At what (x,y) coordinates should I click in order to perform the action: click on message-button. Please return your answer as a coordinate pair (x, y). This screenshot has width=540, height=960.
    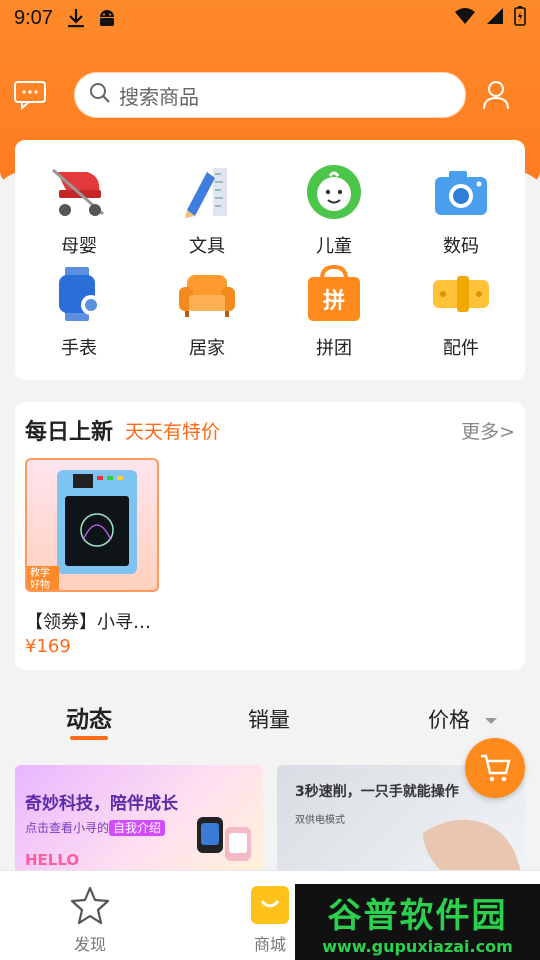
    Looking at the image, I should click on (30, 95).